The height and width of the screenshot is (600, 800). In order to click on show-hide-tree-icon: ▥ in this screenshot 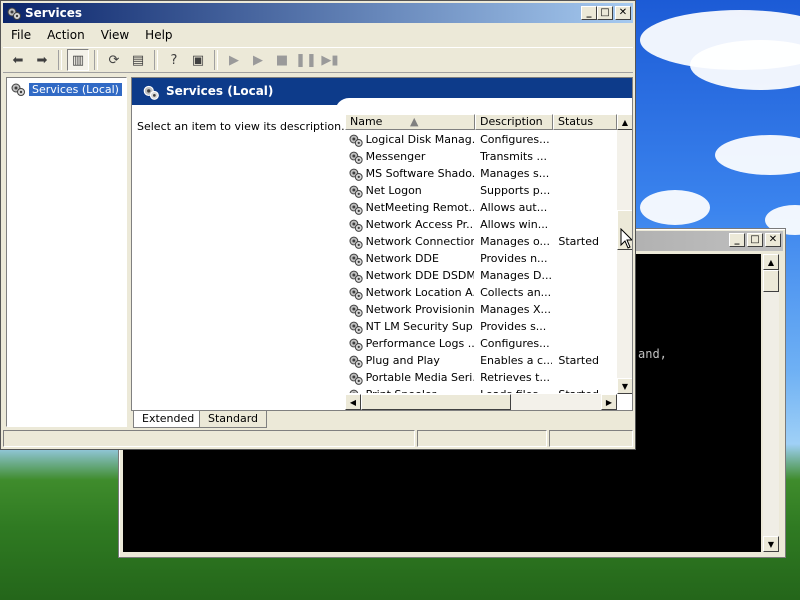, I will do `click(78, 60)`.